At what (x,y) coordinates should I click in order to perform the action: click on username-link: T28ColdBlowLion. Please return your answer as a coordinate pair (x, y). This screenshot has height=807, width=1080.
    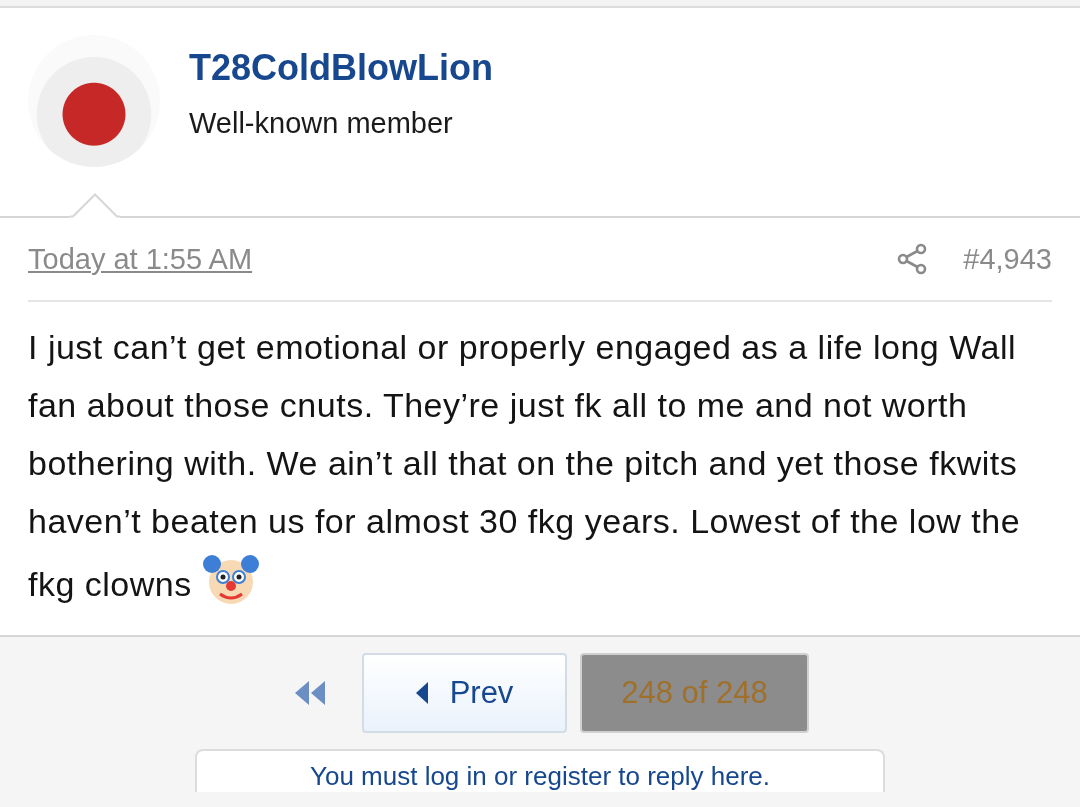
    Looking at the image, I should click on (341, 68).